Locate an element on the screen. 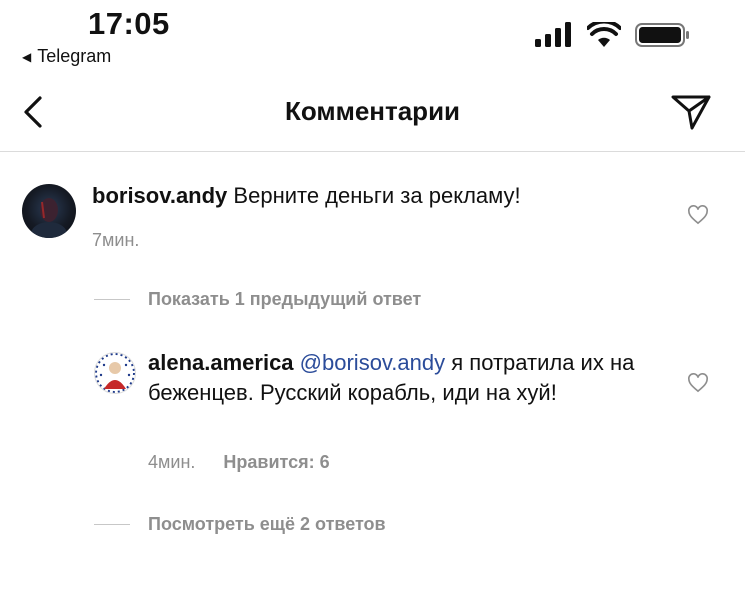 This screenshot has width=745, height=600. view-more-replies-button: Посмотреть ещё 2 ответов is located at coordinates (240, 524).